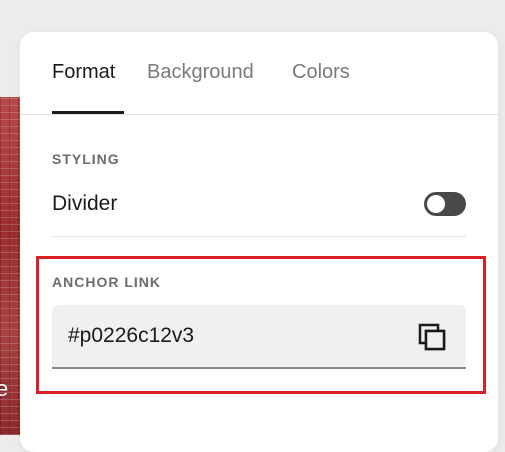 Image resolution: width=505 pixels, height=452 pixels. Describe the element at coordinates (131, 336) in the screenshot. I see `anchor-link-value: #p0226c12v3` at that location.